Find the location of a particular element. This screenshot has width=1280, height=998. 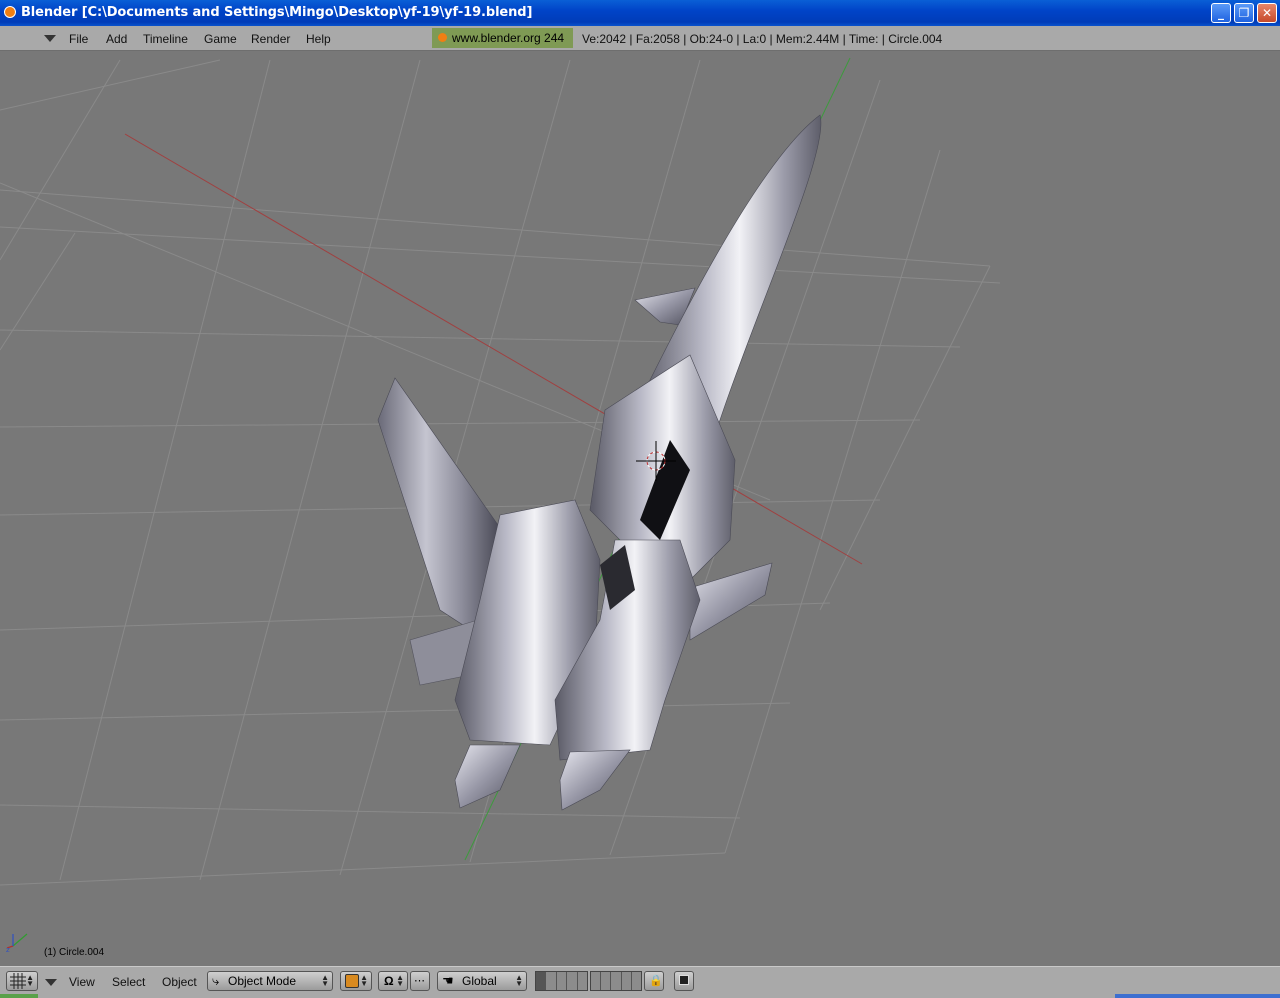

blender-app-icon is located at coordinates (10, 12).